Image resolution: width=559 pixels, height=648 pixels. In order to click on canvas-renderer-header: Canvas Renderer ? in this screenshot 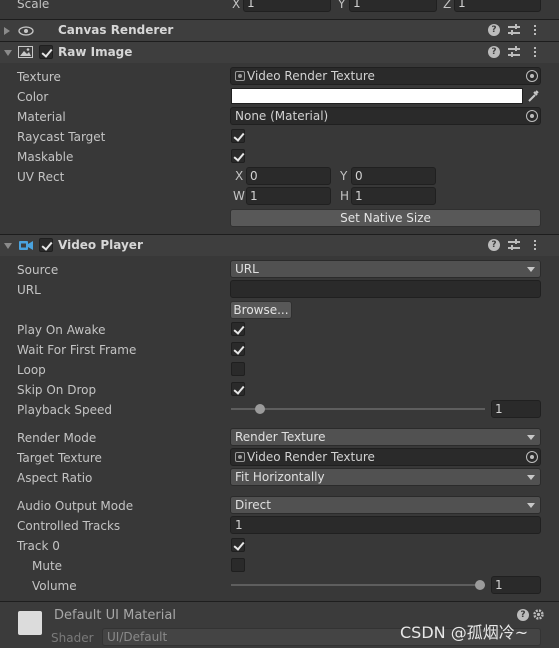, I will do `click(279, 30)`.